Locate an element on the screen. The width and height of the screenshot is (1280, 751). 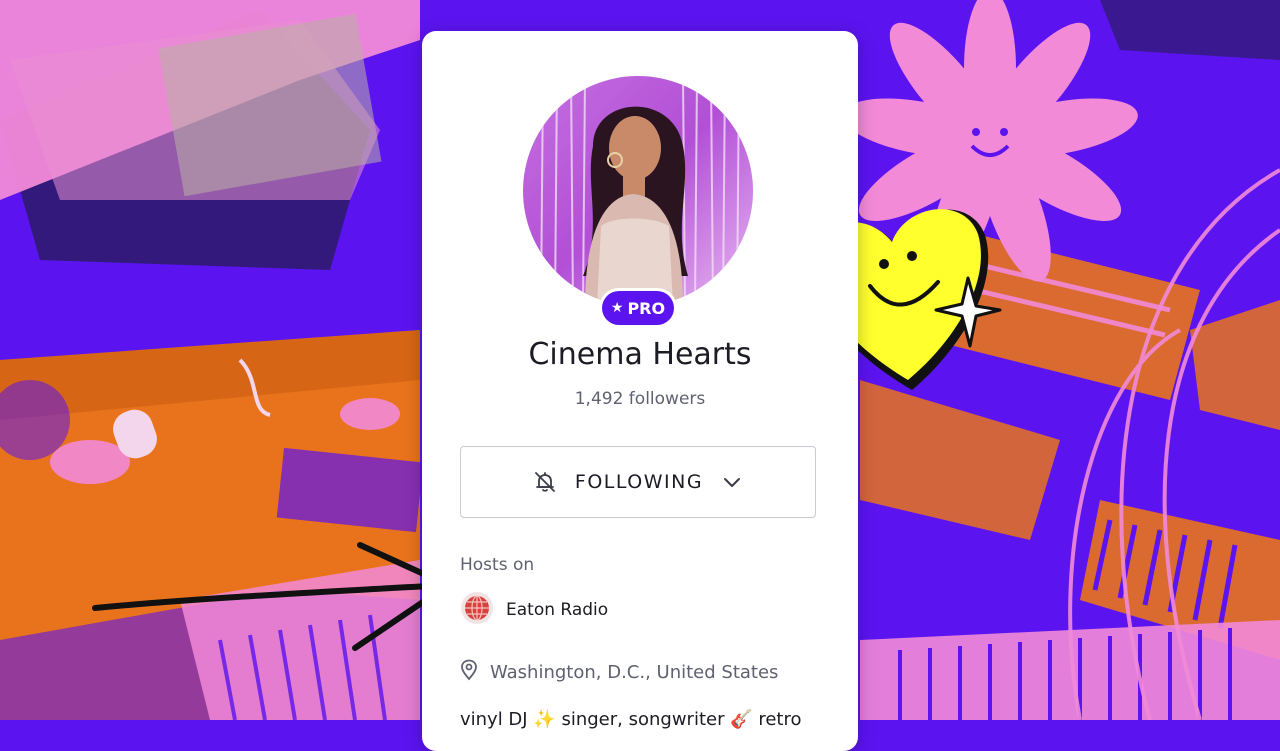
location-row: Washington, D.C., United States is located at coordinates (619, 672).